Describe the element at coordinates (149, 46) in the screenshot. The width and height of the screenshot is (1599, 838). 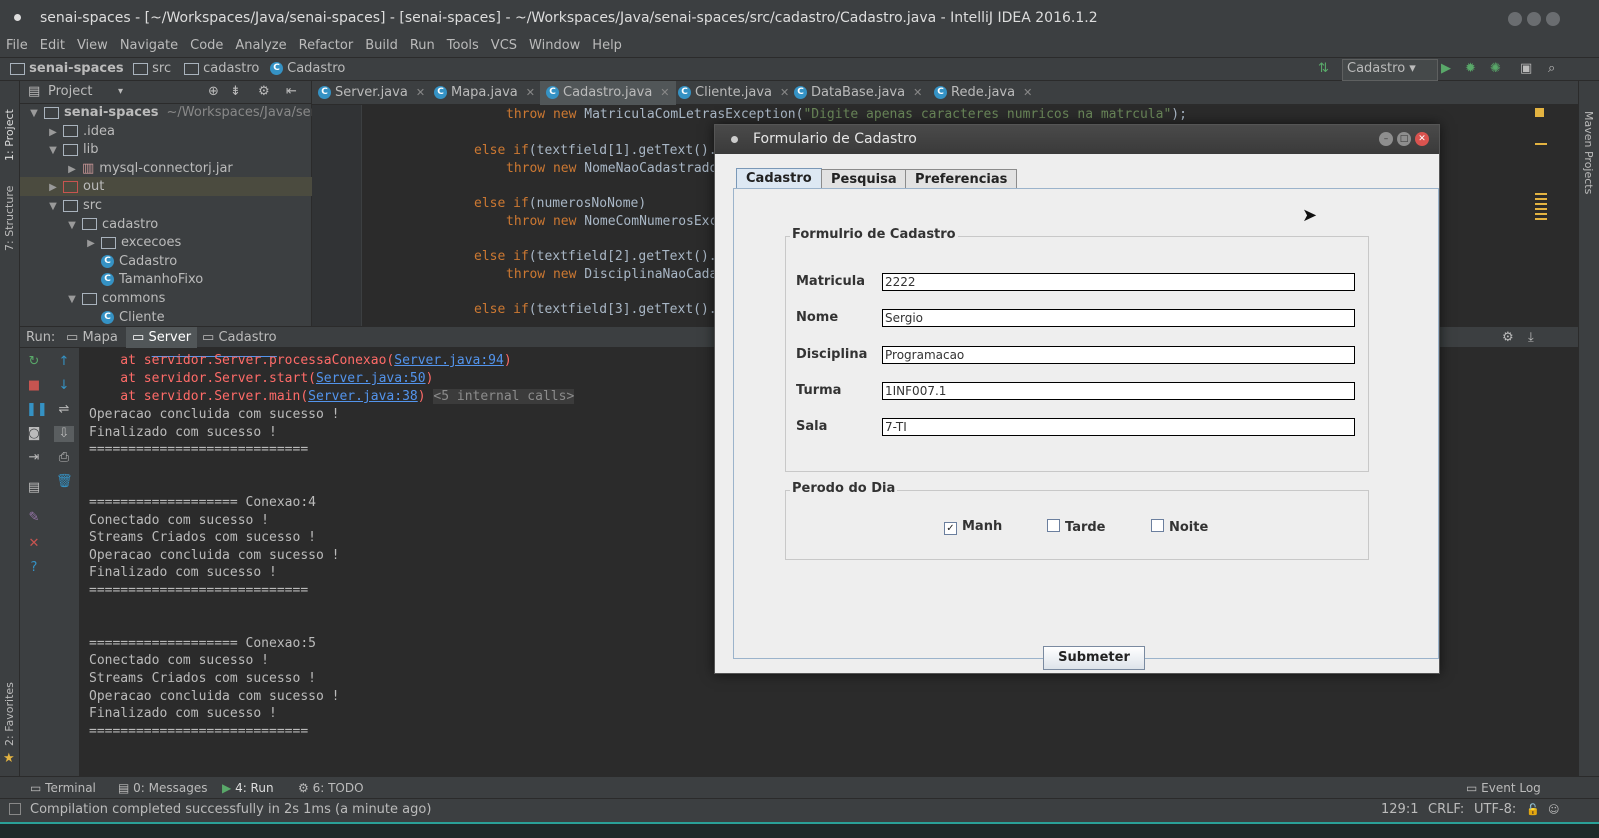
I see `menu-navigate: Navigate` at that location.